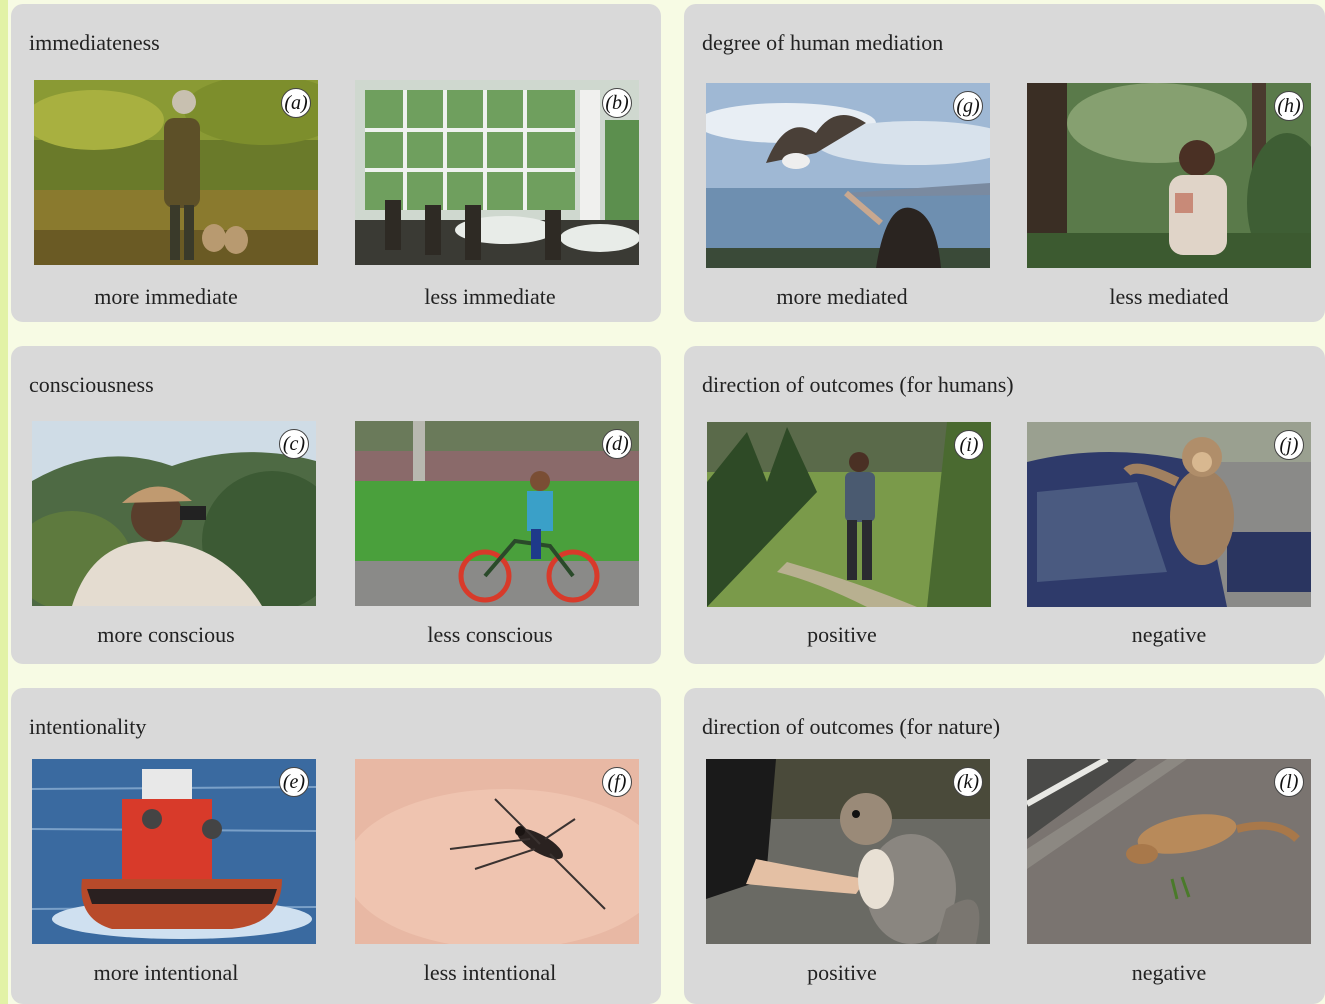  I want to click on photo-rescue-boat: (e), so click(174, 851).